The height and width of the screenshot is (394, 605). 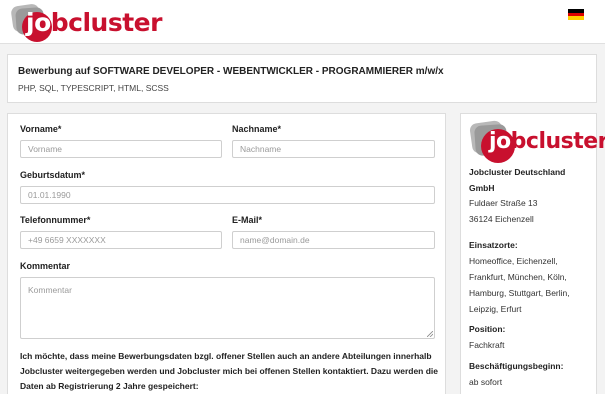 I want to click on company-city: 36124 Eichenzell, so click(x=501, y=219).